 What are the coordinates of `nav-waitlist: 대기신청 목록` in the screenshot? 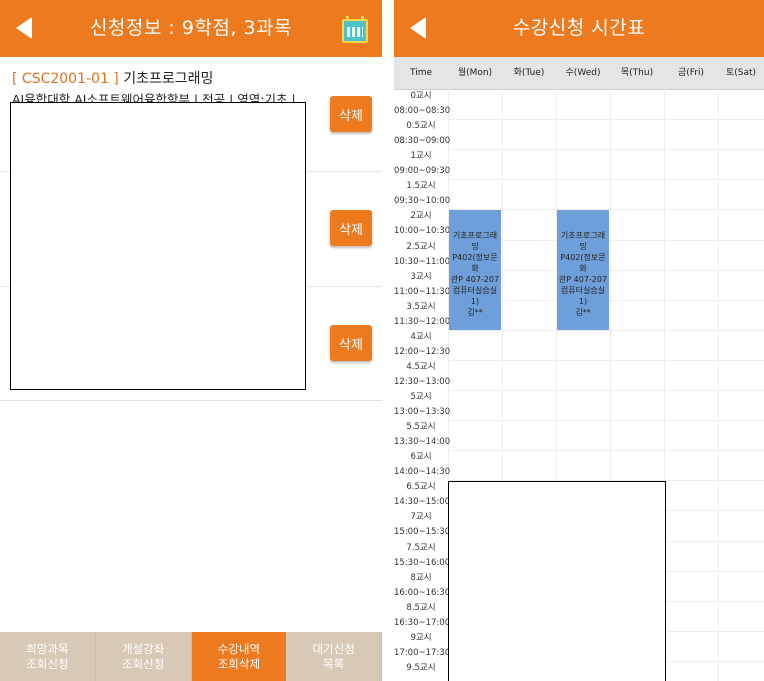 It's located at (334, 656).